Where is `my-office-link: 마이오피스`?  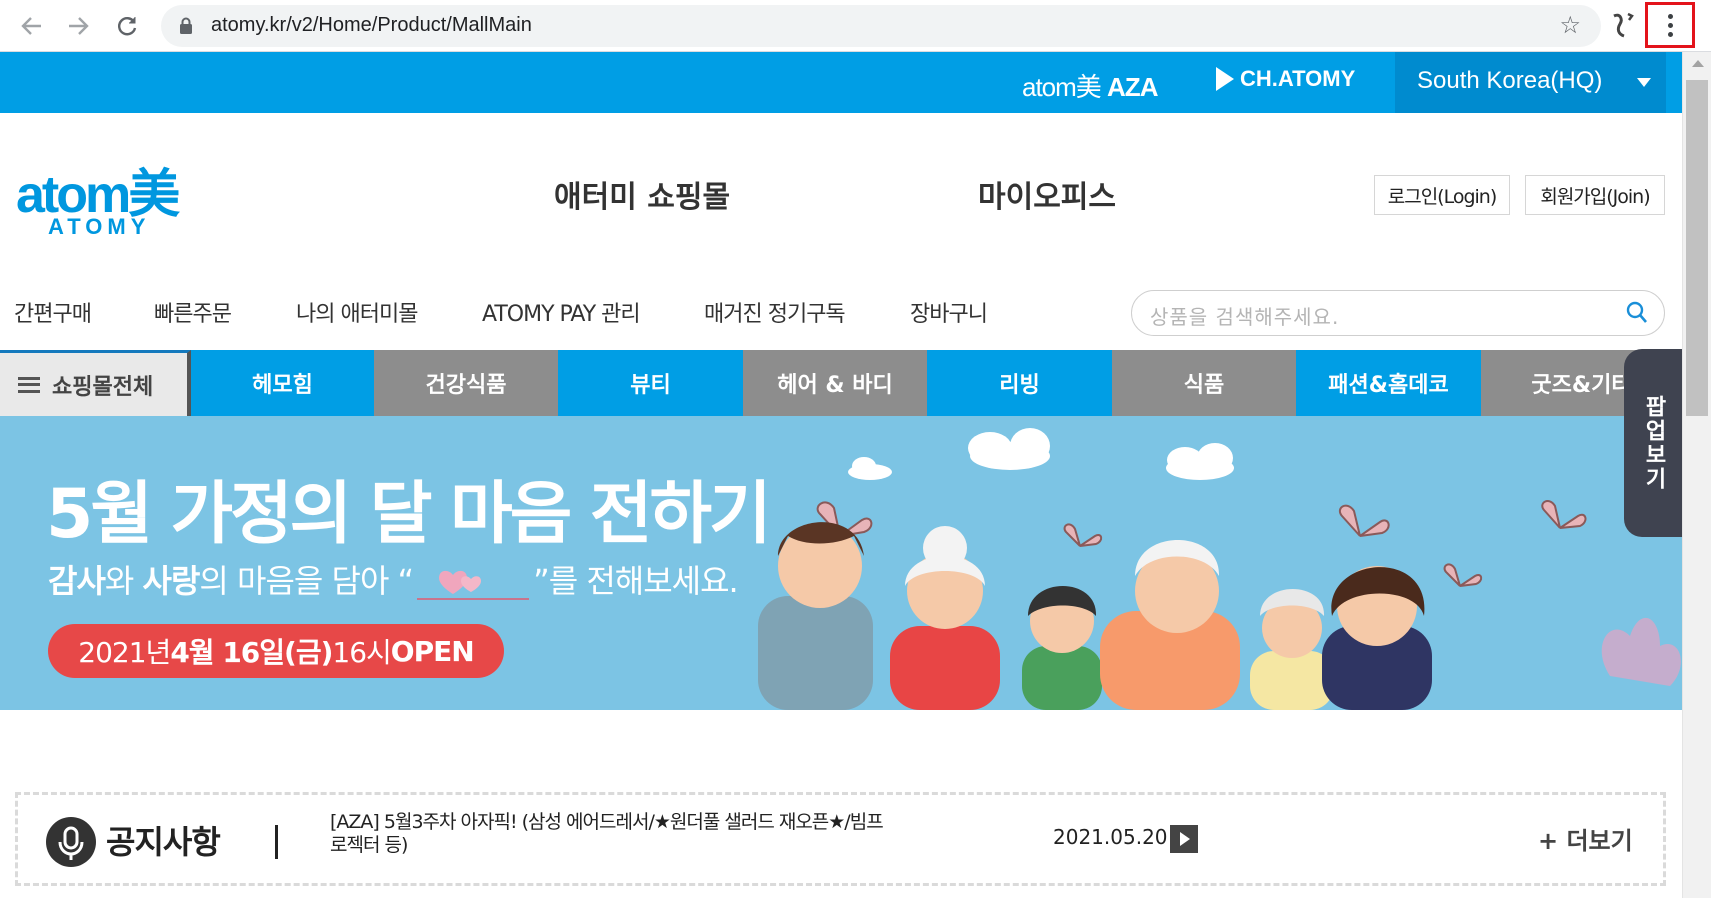 my-office-link: 마이오피스 is located at coordinates (1047, 194).